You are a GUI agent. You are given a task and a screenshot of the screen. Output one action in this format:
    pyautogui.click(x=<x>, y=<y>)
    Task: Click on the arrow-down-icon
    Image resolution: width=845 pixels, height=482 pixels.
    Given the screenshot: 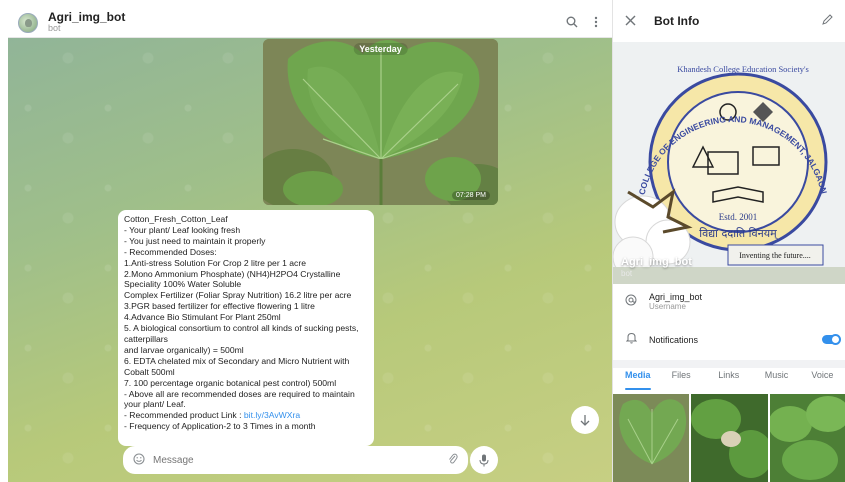 What is the action you would take?
    pyautogui.click(x=585, y=420)
    